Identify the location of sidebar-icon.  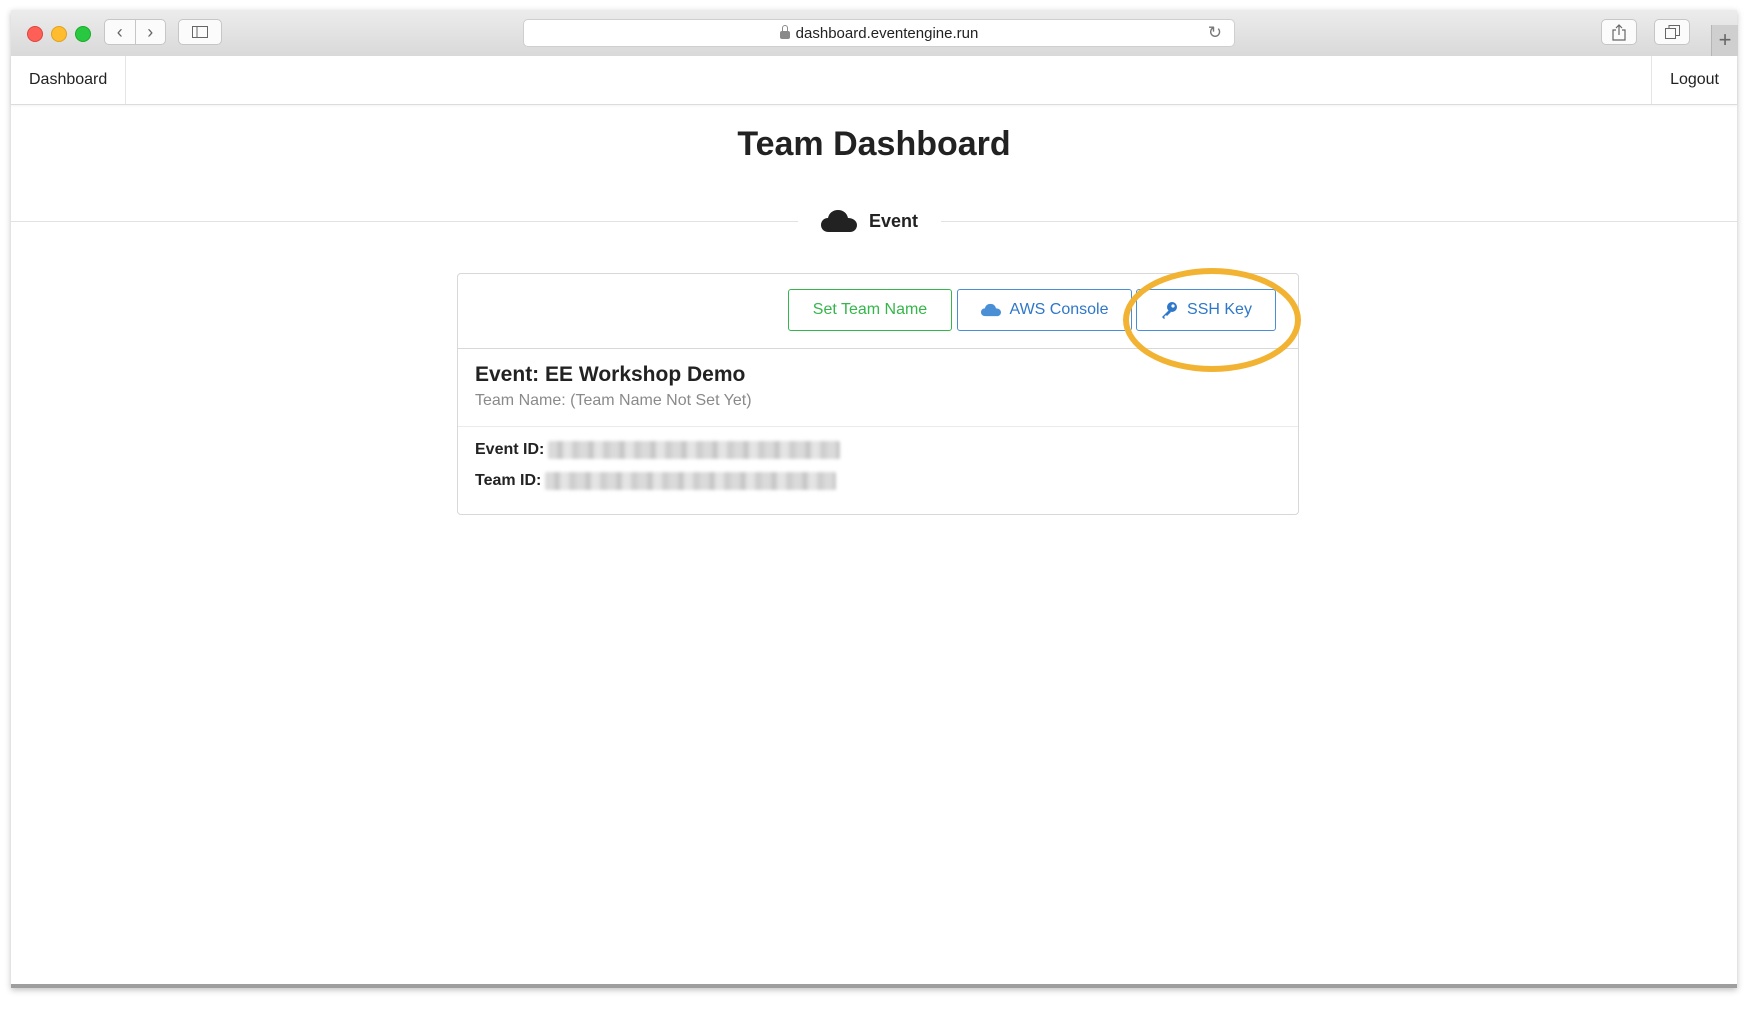
(200, 32).